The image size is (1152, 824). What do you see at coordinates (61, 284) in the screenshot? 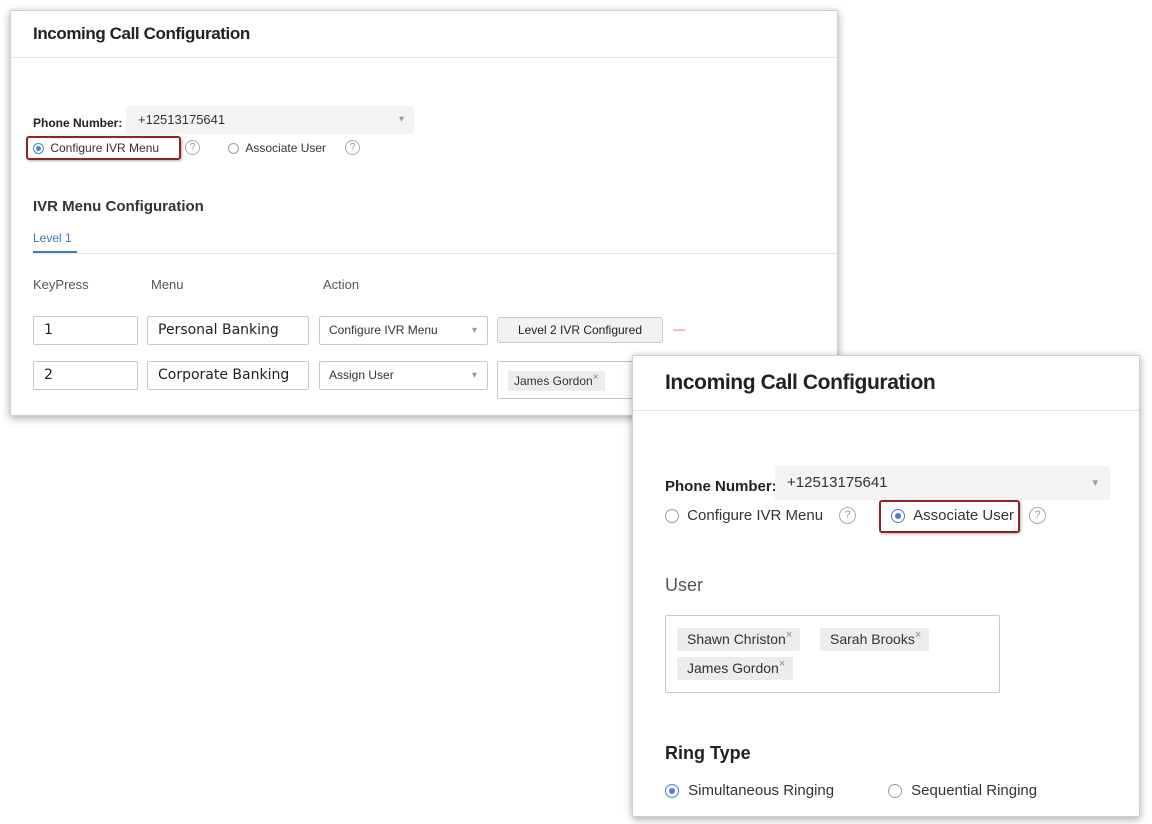
I see `col-keypress: KeyPress` at bounding box center [61, 284].